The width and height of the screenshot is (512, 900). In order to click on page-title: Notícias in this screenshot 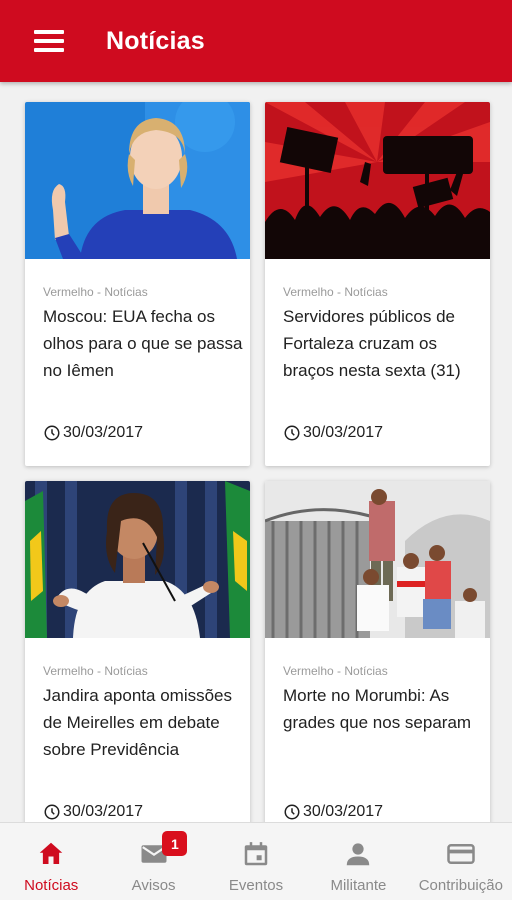, I will do `click(155, 40)`.